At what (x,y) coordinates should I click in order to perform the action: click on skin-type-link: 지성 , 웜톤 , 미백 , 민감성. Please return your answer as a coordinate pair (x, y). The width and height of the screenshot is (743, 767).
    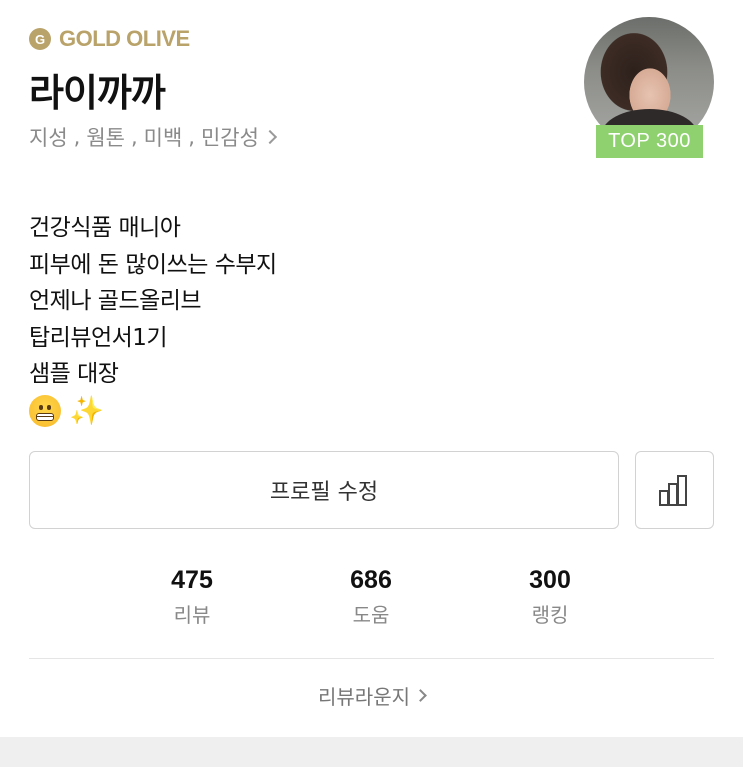
    Looking at the image, I should click on (153, 137).